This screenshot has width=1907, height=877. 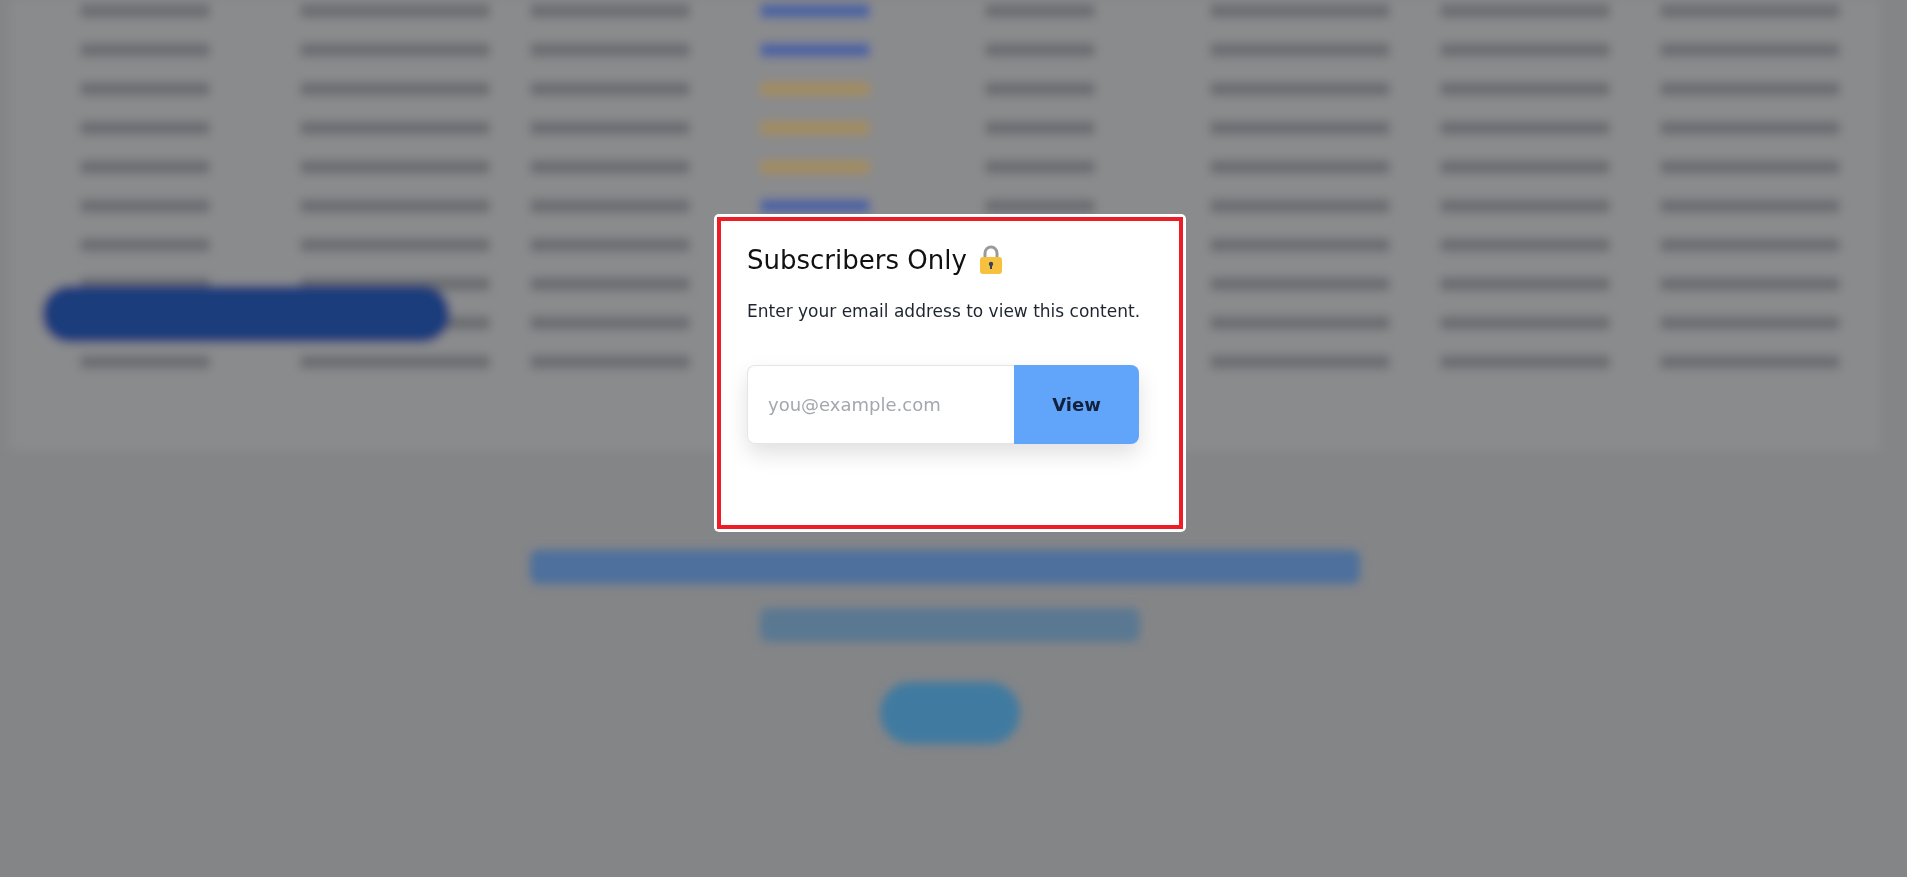 What do you see at coordinates (1076, 404) in the screenshot?
I see `view-button: View` at bounding box center [1076, 404].